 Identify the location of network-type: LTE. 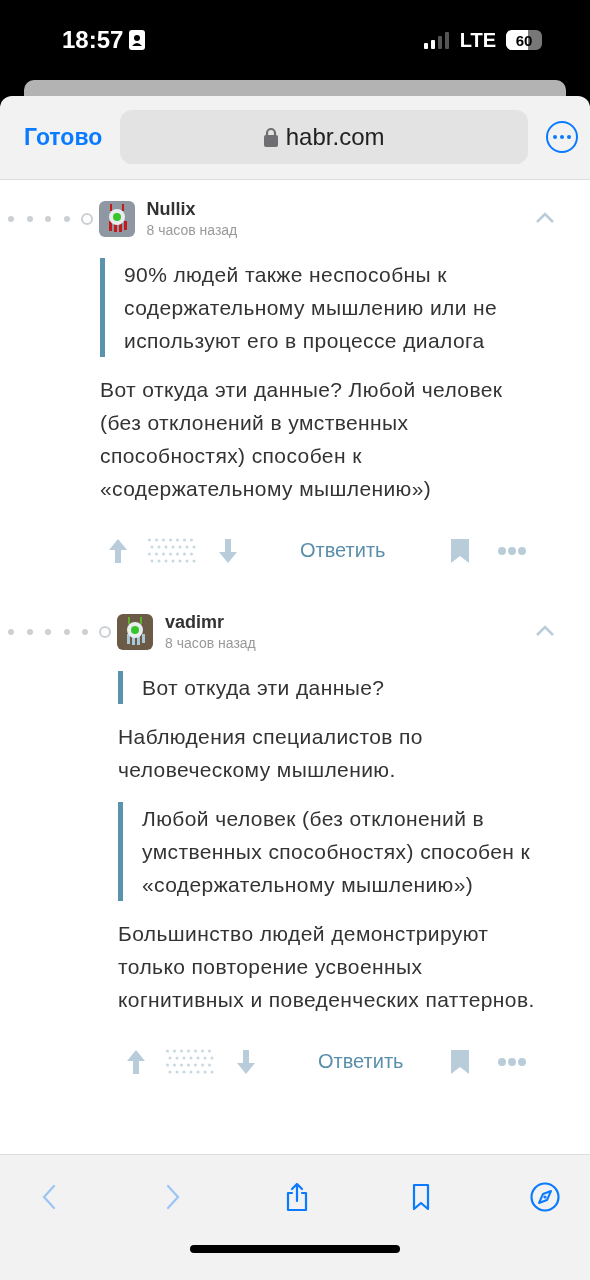
(477, 40).